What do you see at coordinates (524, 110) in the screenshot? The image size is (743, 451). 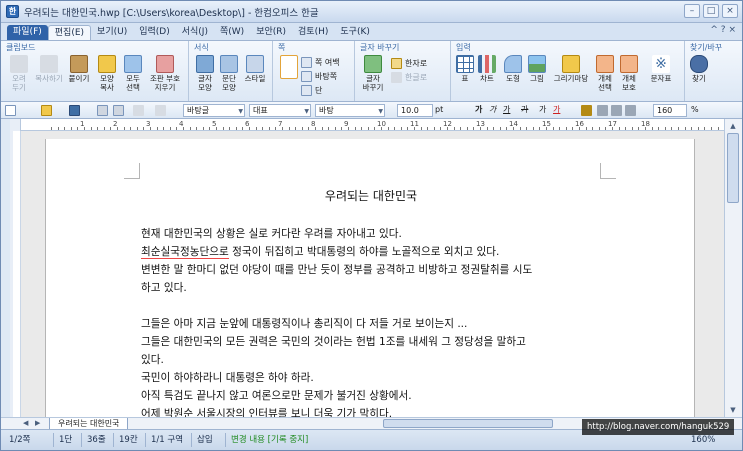 I see `strikethrough-button: 가` at bounding box center [524, 110].